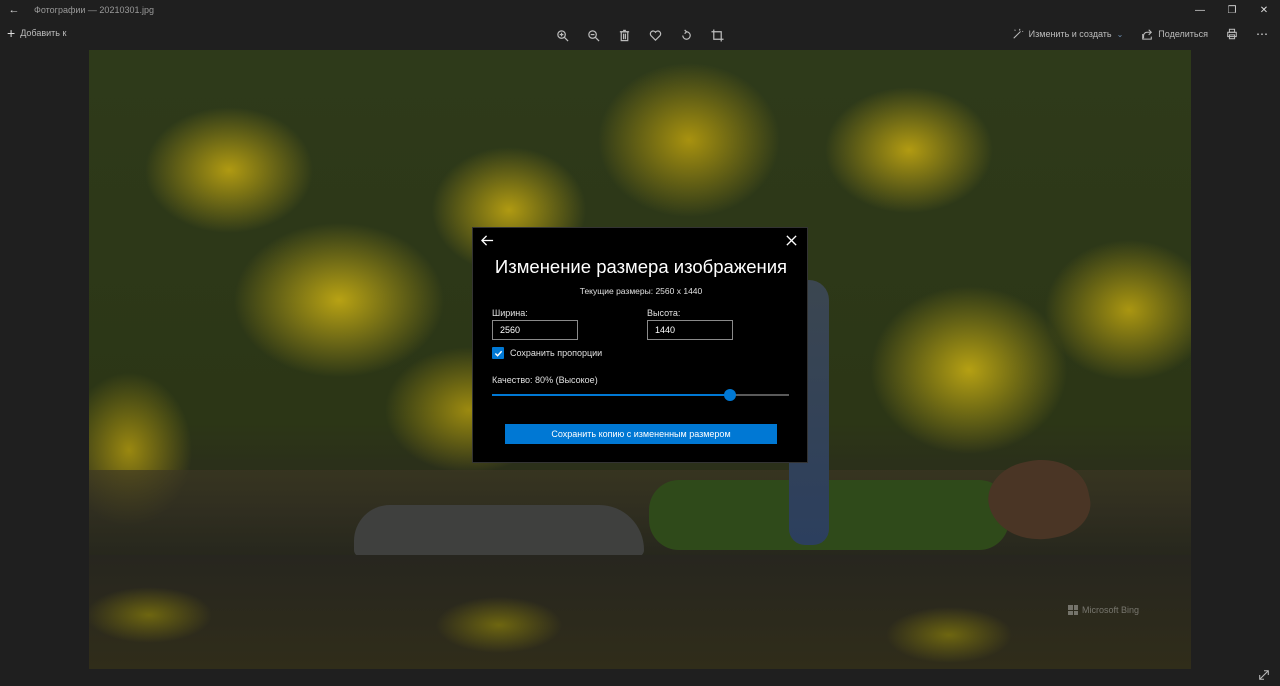 The width and height of the screenshot is (1280, 686). What do you see at coordinates (1264, 10) in the screenshot?
I see `close-window-button: ✕` at bounding box center [1264, 10].